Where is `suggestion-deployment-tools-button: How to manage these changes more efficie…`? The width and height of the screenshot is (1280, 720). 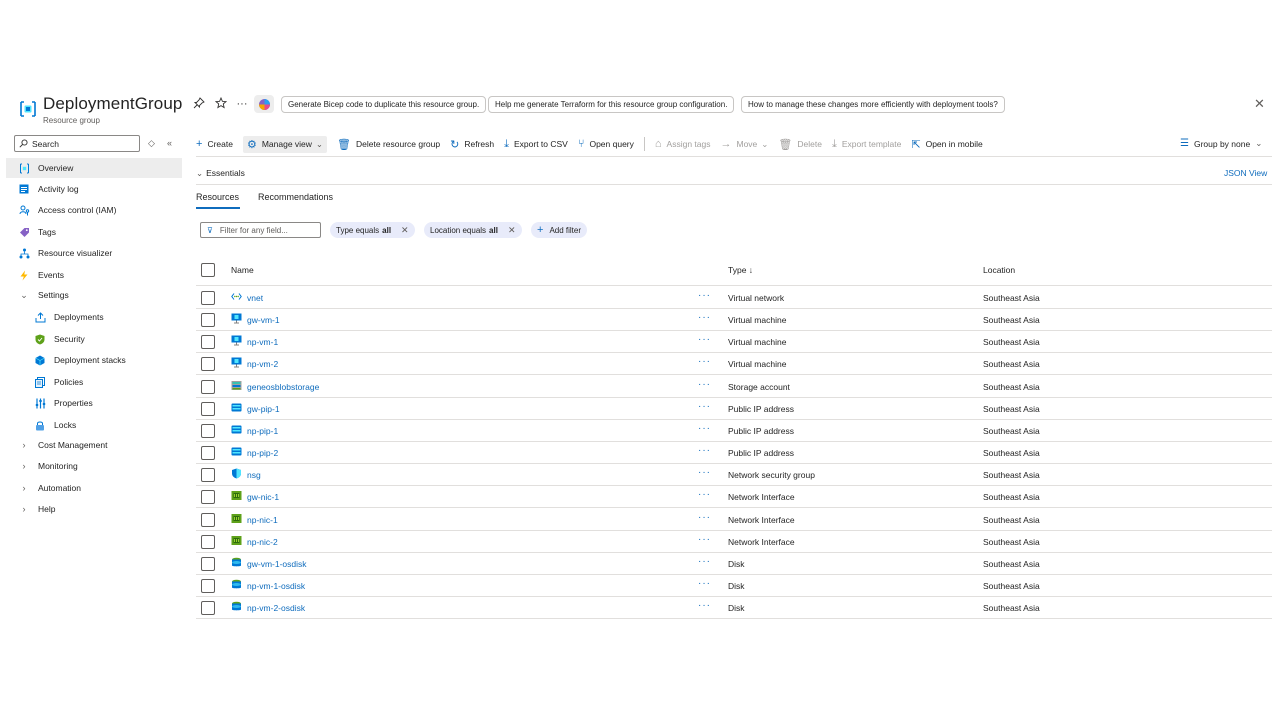 suggestion-deployment-tools-button: How to manage these changes more efficie… is located at coordinates (873, 104).